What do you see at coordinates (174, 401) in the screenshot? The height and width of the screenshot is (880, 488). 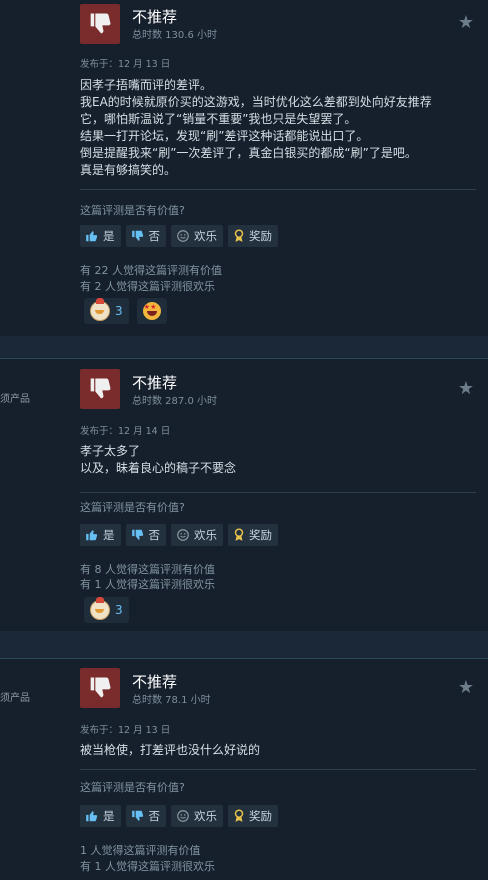 I see `playtime-hours: 总时数 287.0 小时` at bounding box center [174, 401].